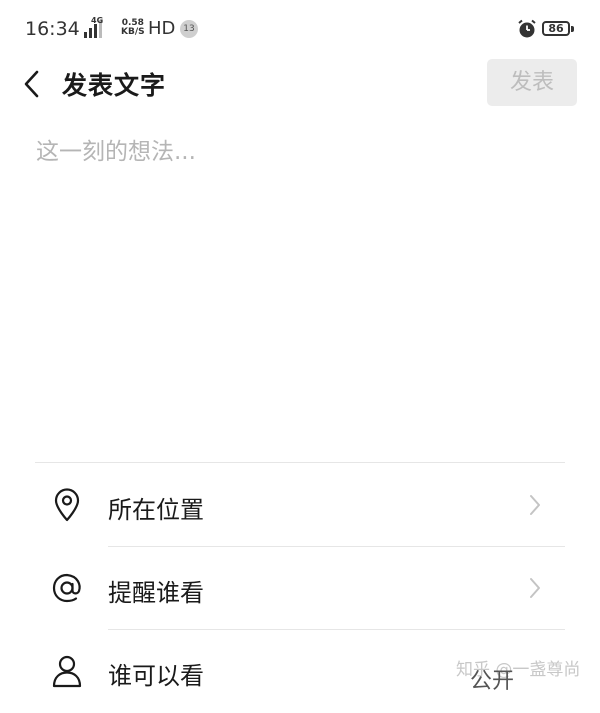 Image resolution: width=600 pixels, height=713 pixels. I want to click on remind-option: 提醒谁看, so click(300, 588).